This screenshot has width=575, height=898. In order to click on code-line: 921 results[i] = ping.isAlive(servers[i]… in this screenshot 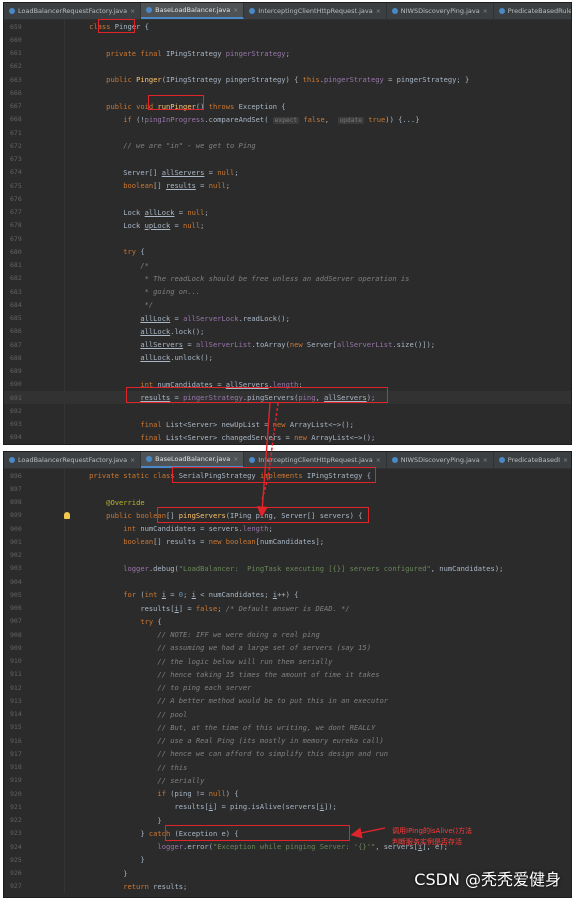, I will do `click(287, 806)`.